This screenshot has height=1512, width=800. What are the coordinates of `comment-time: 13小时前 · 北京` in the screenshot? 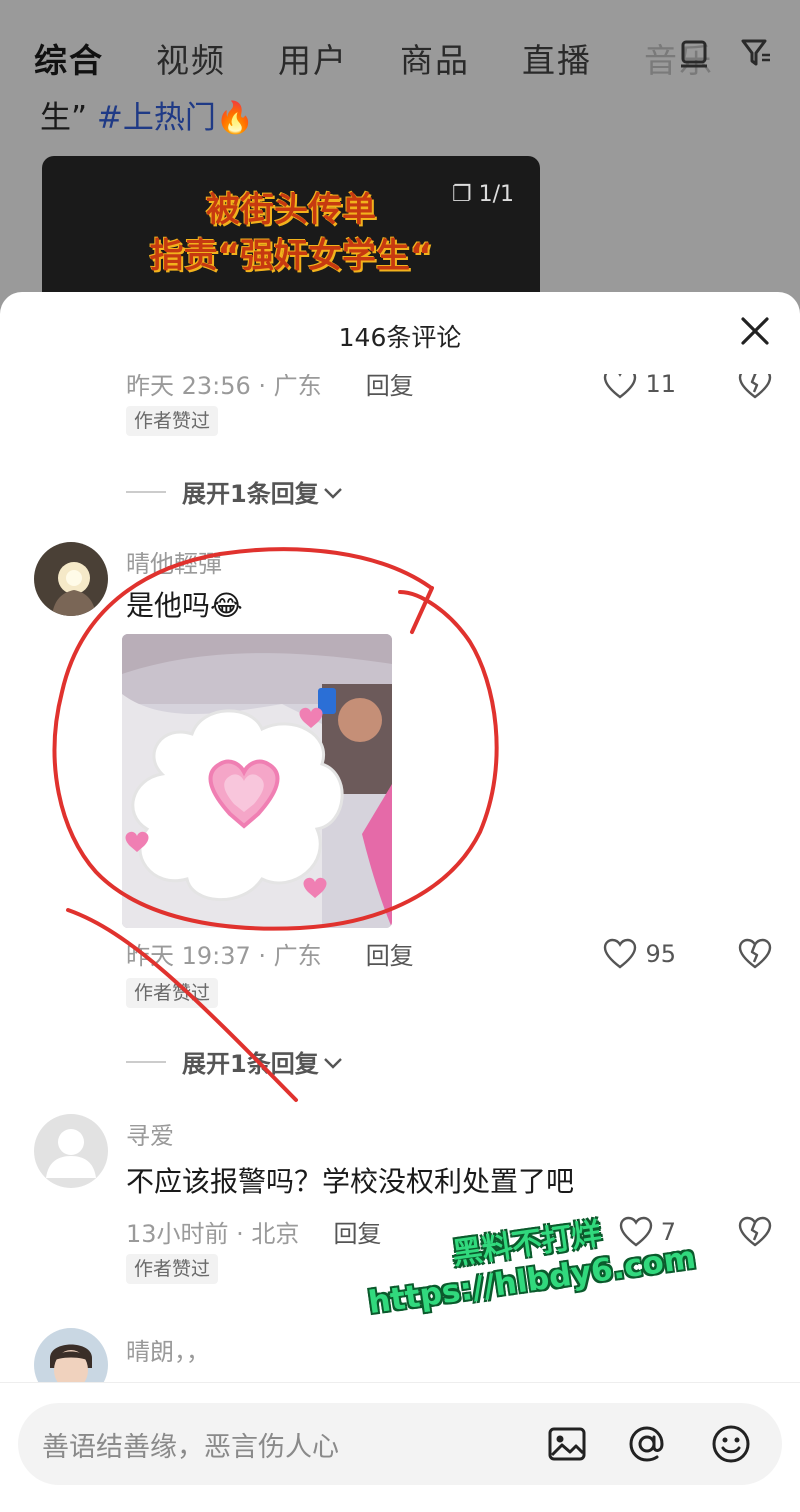 It's located at (213, 1234).